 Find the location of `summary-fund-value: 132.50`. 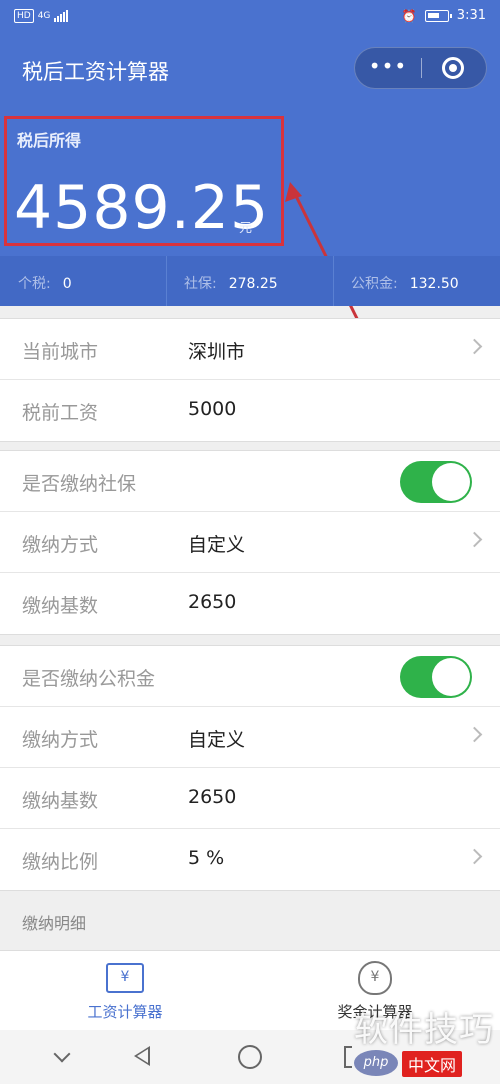

summary-fund-value: 132.50 is located at coordinates (434, 284).